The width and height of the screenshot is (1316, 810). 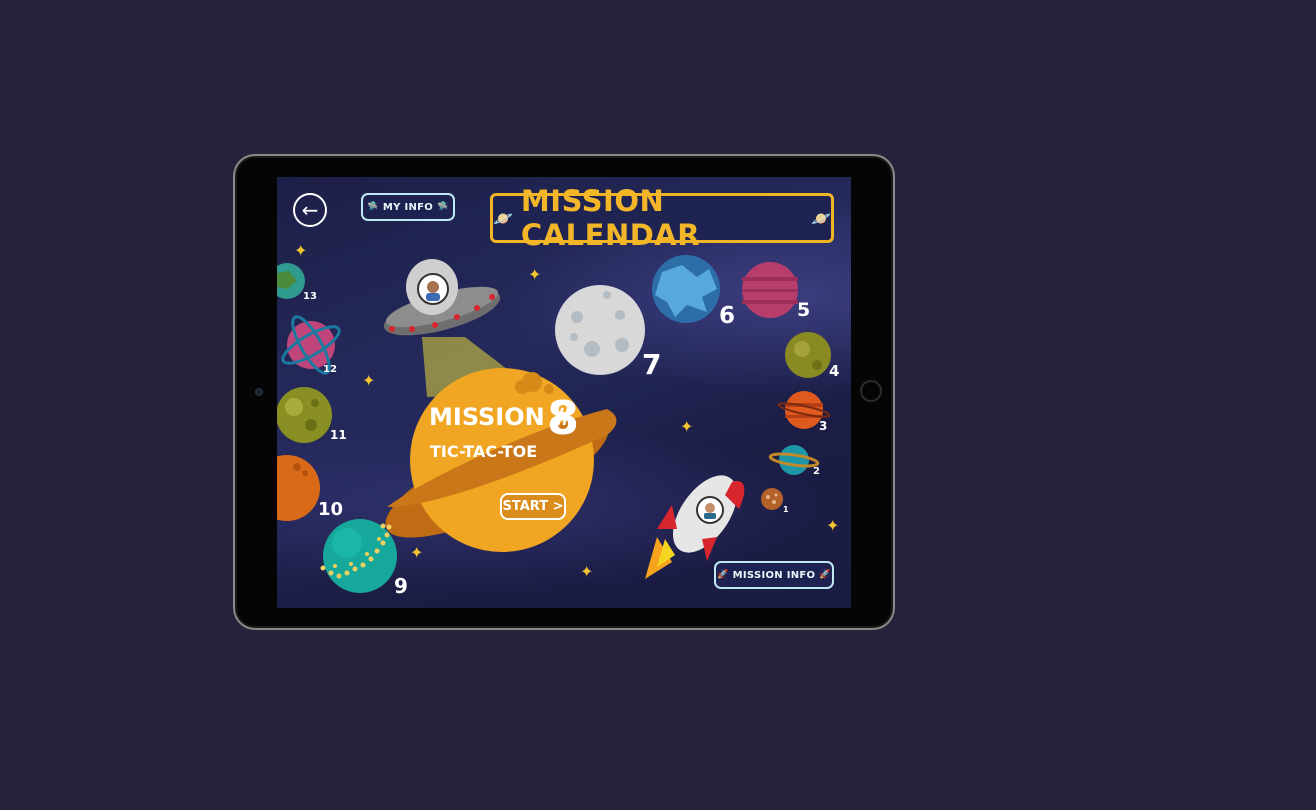 What do you see at coordinates (727, 316) in the screenshot?
I see `planet-6-number: 6` at bounding box center [727, 316].